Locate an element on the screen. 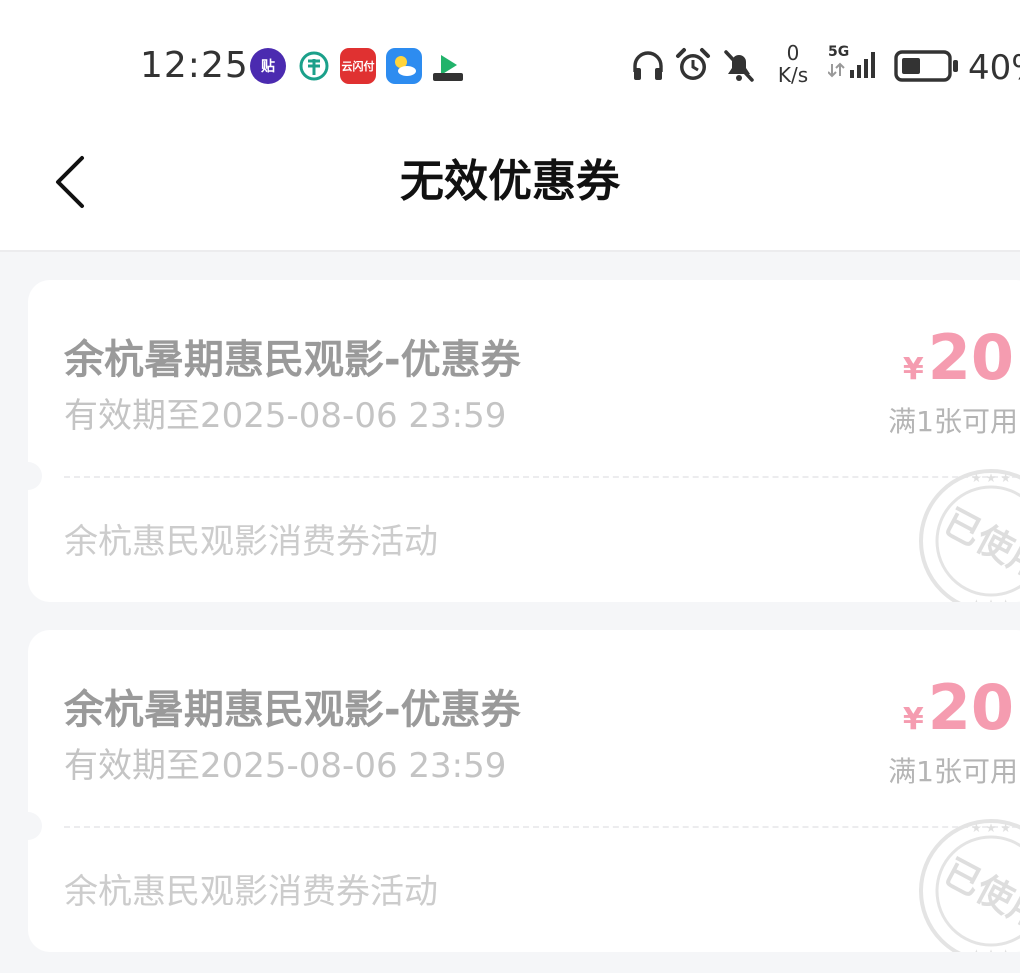 This screenshot has width=1020, height=973. play-icon is located at coordinates (448, 68).